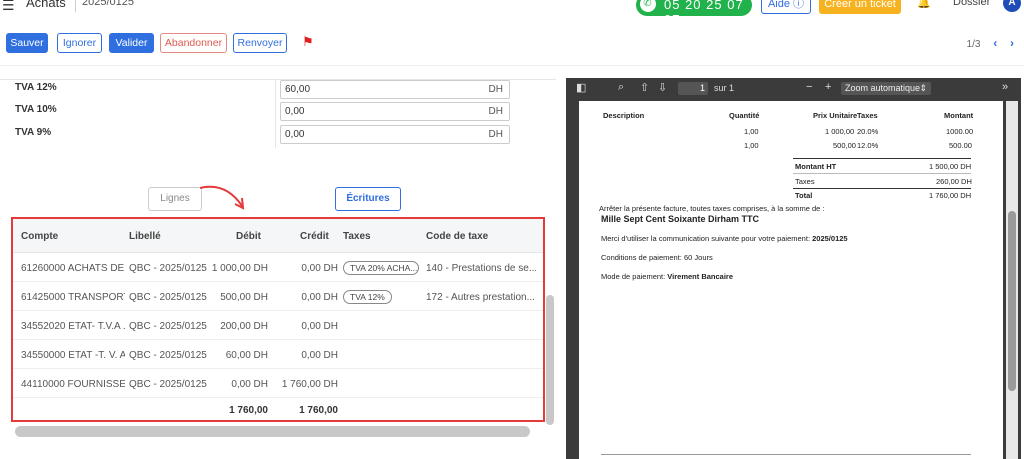  What do you see at coordinates (1012, 6) in the screenshot?
I see `avatar: A` at bounding box center [1012, 6].